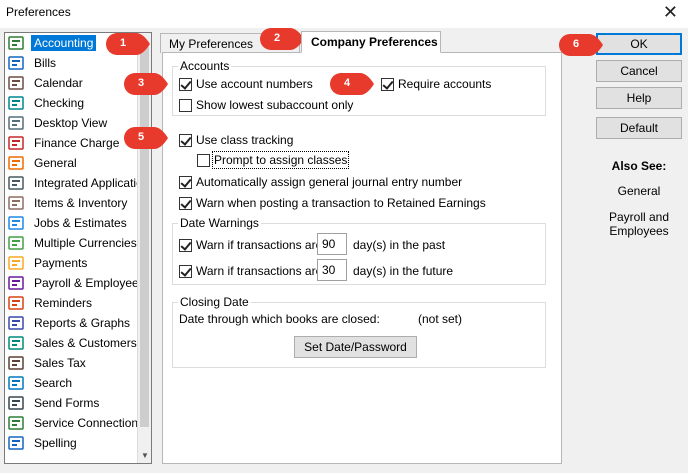 Image resolution: width=688 pixels, height=473 pixels. Describe the element at coordinates (61, 263) in the screenshot. I see `sidebar-item-label: Payments` at that location.